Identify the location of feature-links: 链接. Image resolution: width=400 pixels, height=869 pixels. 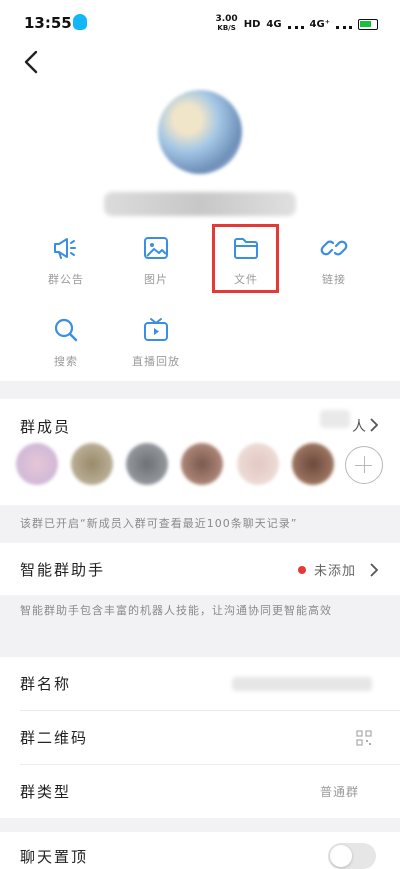
(334, 261).